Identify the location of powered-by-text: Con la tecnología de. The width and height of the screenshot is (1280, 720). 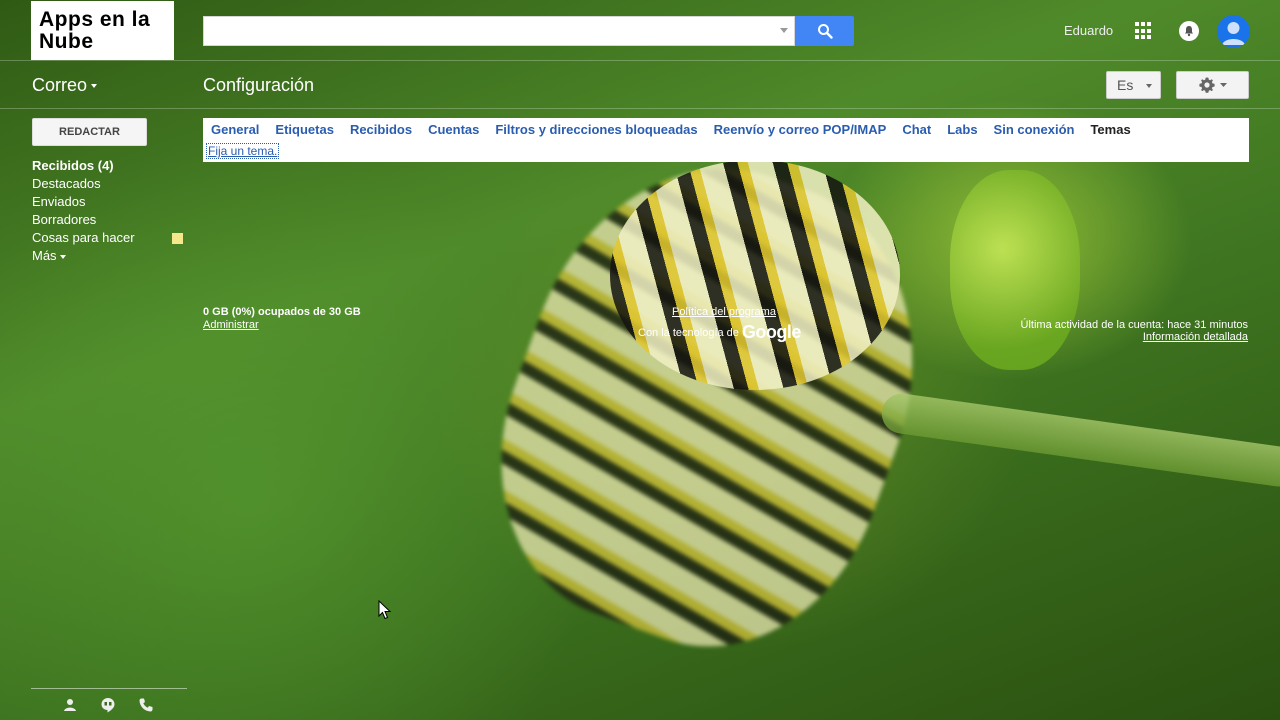
(688, 332).